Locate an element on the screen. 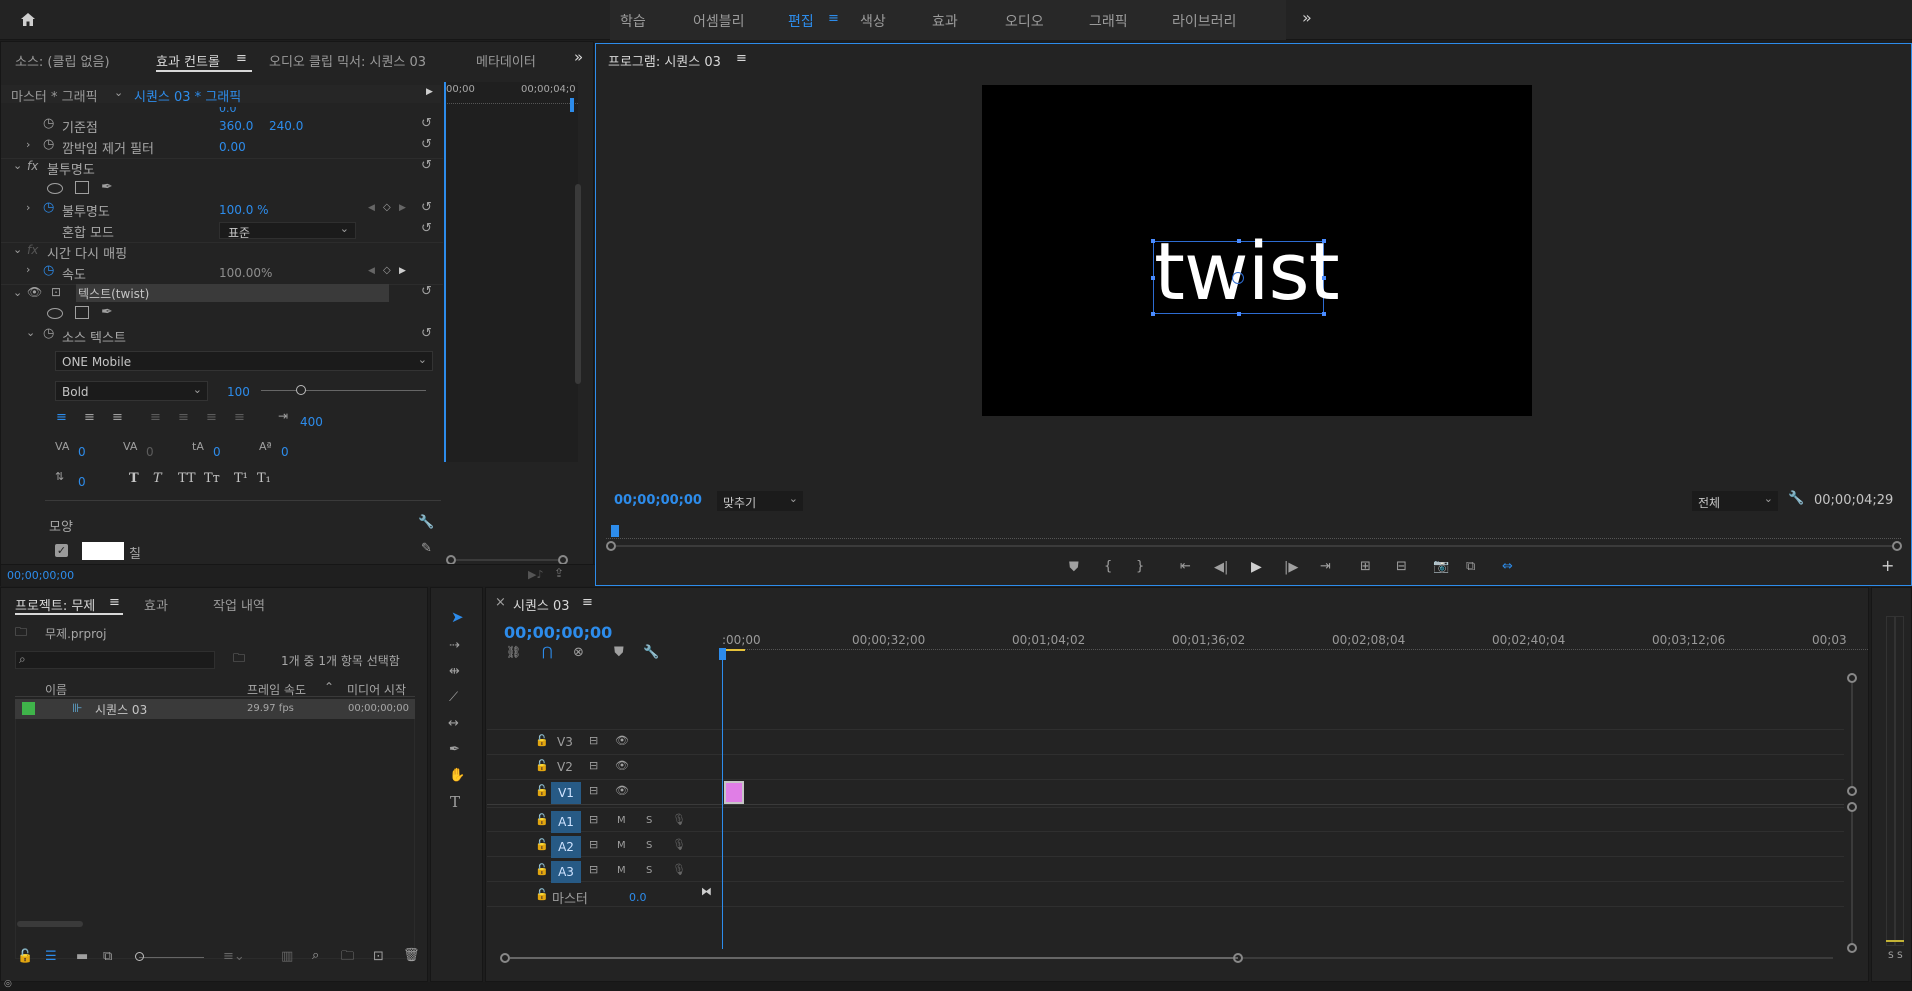 The height and width of the screenshot is (991, 1912). ellipse-mask-icon is located at coordinates (55, 313).